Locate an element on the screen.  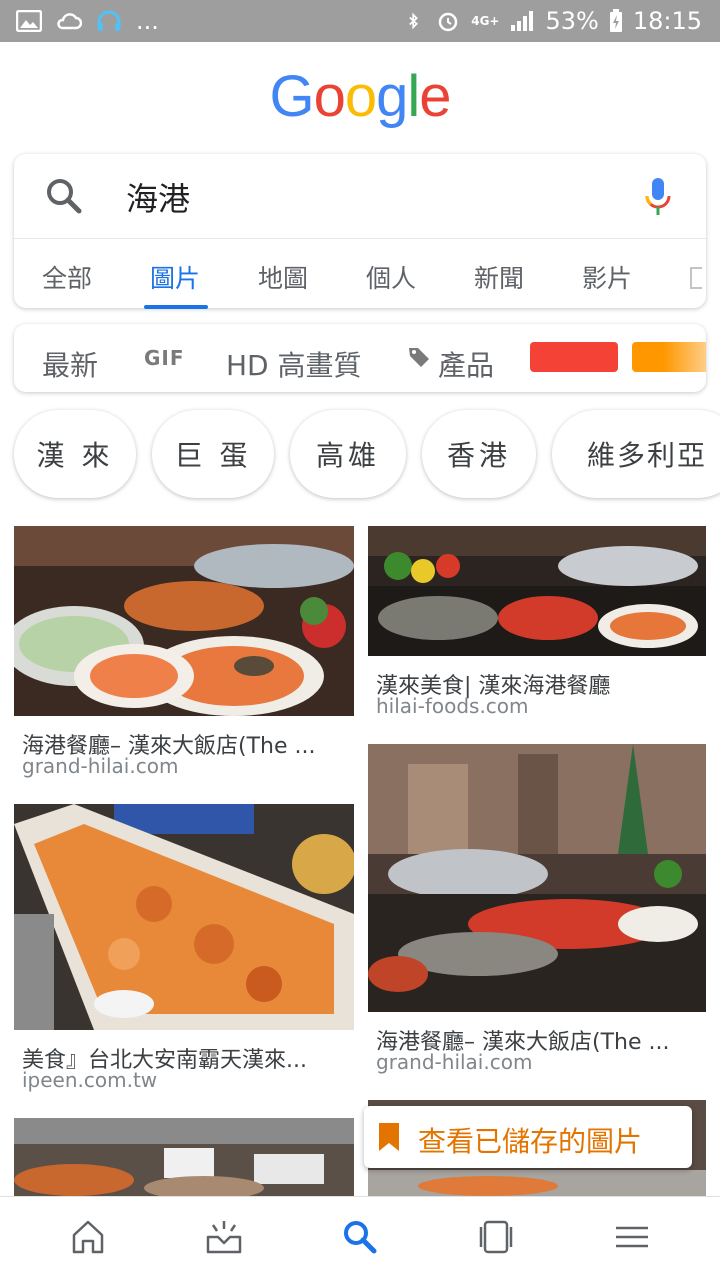
tab-news: 新聞 is located at coordinates (499, 277).